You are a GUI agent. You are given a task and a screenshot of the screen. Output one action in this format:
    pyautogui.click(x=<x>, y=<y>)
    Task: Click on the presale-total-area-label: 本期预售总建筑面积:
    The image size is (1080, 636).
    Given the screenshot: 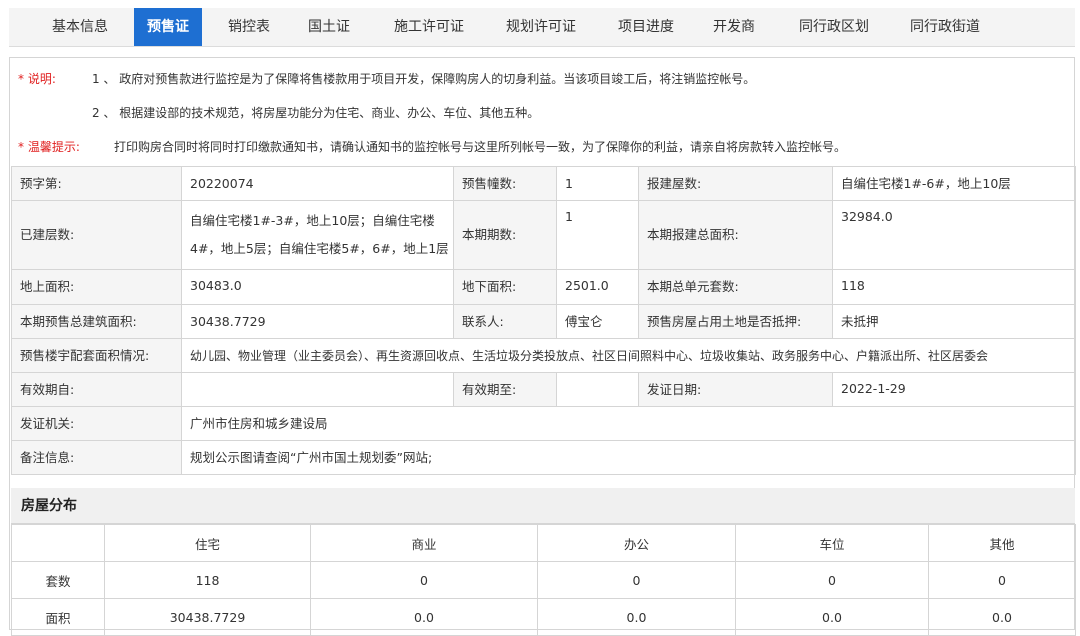 What is the action you would take?
    pyautogui.click(x=96, y=321)
    